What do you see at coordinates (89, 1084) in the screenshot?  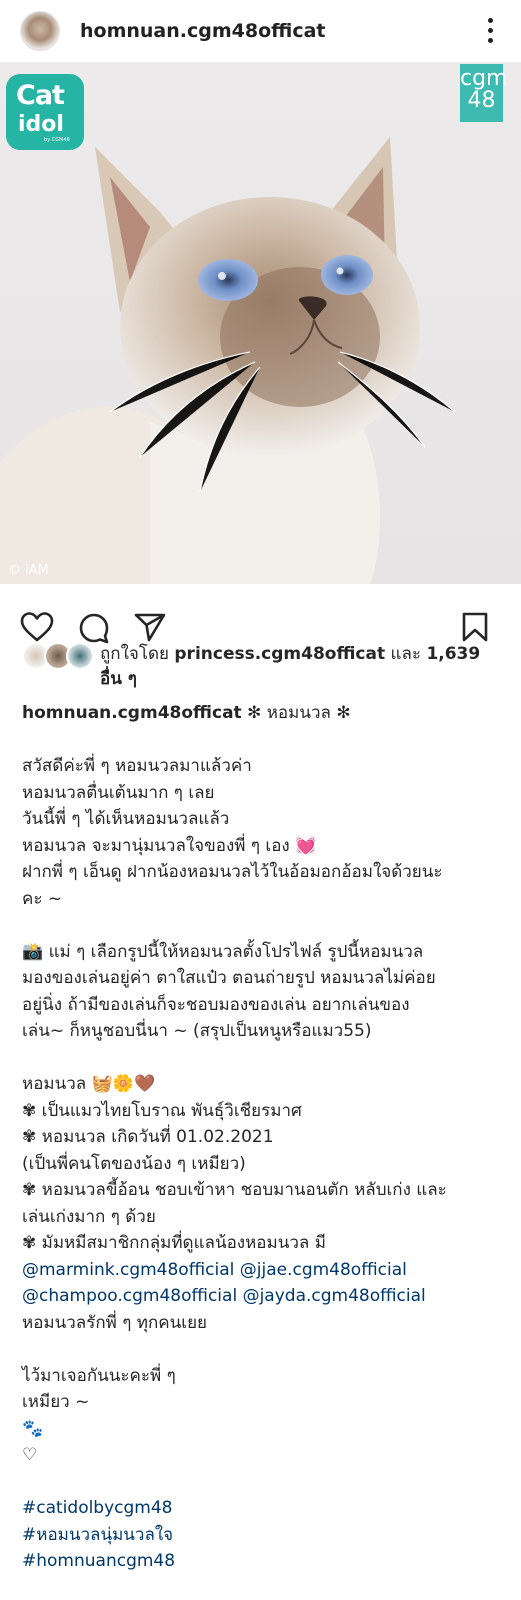 I see `caption-line: หอมนวล 🧺🌼🤎` at bounding box center [89, 1084].